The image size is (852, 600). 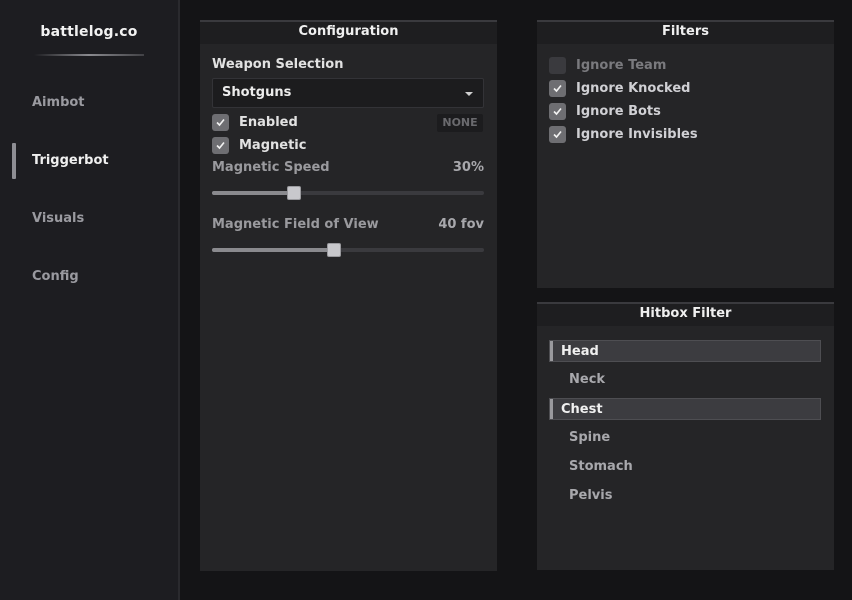 I want to click on ignore-invisibles-label: Ignore Invisibles, so click(x=637, y=134).